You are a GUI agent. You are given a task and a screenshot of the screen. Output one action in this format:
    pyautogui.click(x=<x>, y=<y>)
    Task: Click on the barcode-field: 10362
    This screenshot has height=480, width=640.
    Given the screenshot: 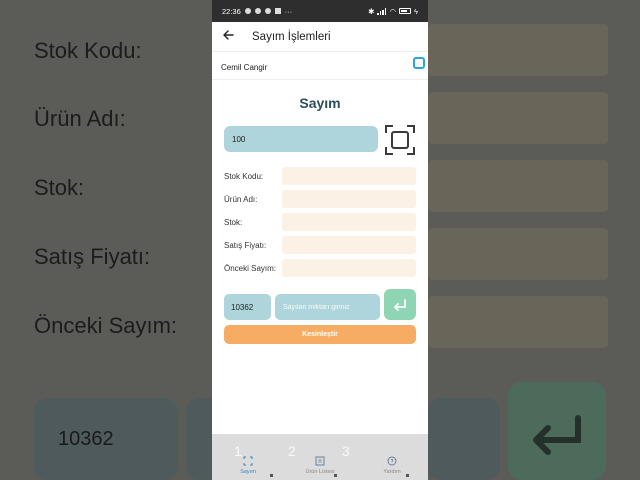 What is the action you would take?
    pyautogui.click(x=247, y=307)
    